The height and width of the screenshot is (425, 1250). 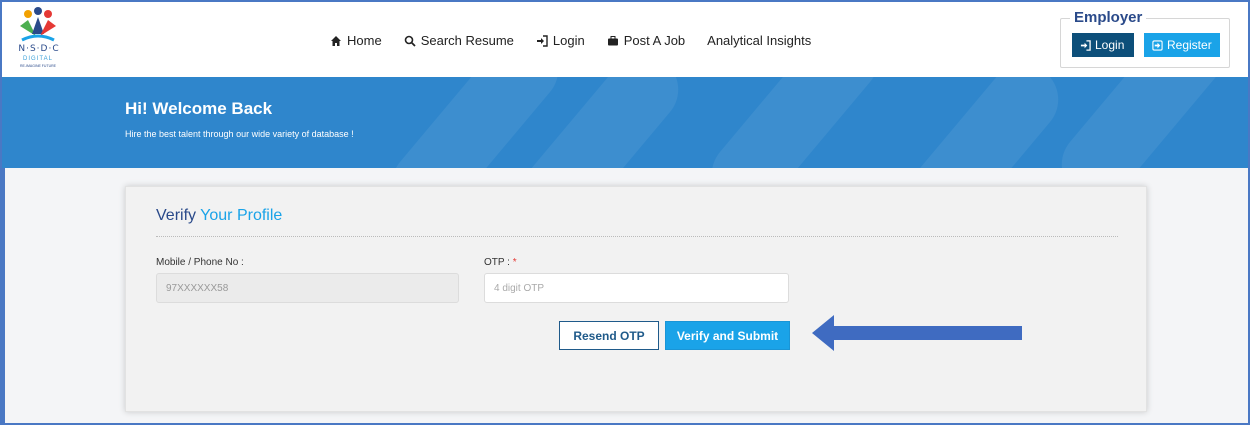 I want to click on nsdc-logo: N·S·D·C DIGITAL RE-IMAGINE FUTURE, so click(x=38, y=39).